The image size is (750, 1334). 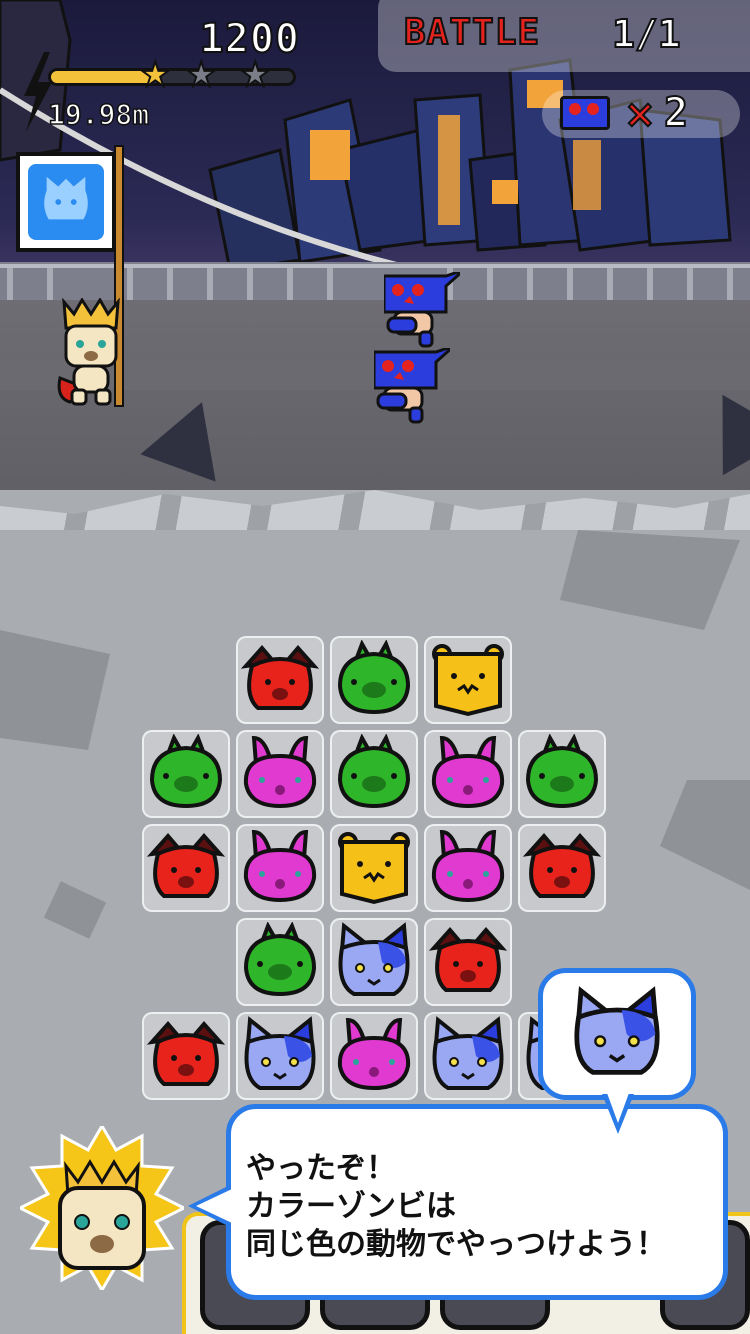 I want to click on progress-bar-fill, so click(x=102, y=77).